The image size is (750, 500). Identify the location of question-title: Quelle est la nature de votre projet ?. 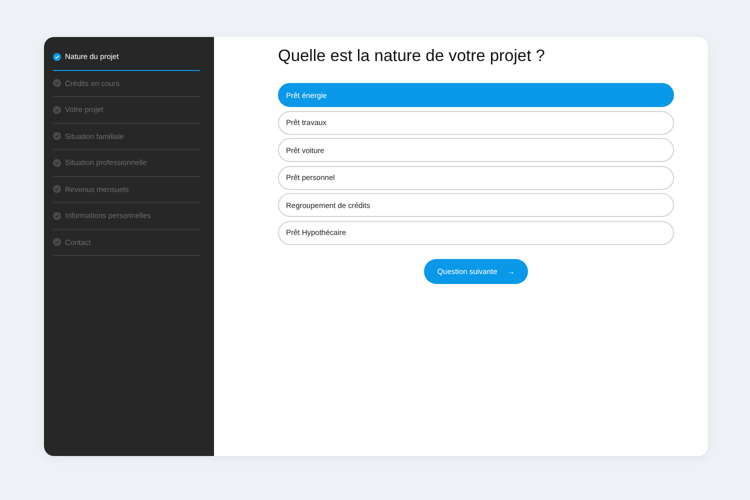
(412, 56).